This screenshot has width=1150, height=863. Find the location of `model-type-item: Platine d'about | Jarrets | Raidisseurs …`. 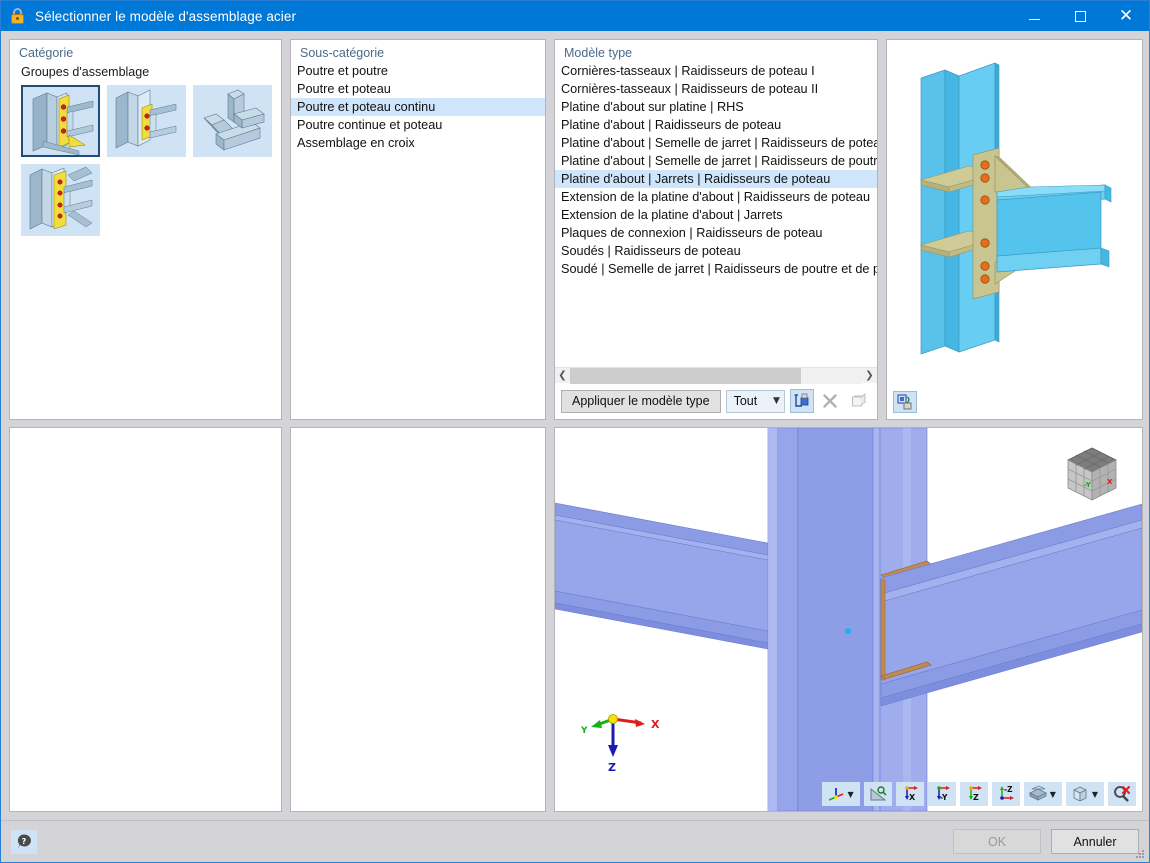

model-type-item: Platine d'about | Jarrets | Raidisseurs … is located at coordinates (716, 179).